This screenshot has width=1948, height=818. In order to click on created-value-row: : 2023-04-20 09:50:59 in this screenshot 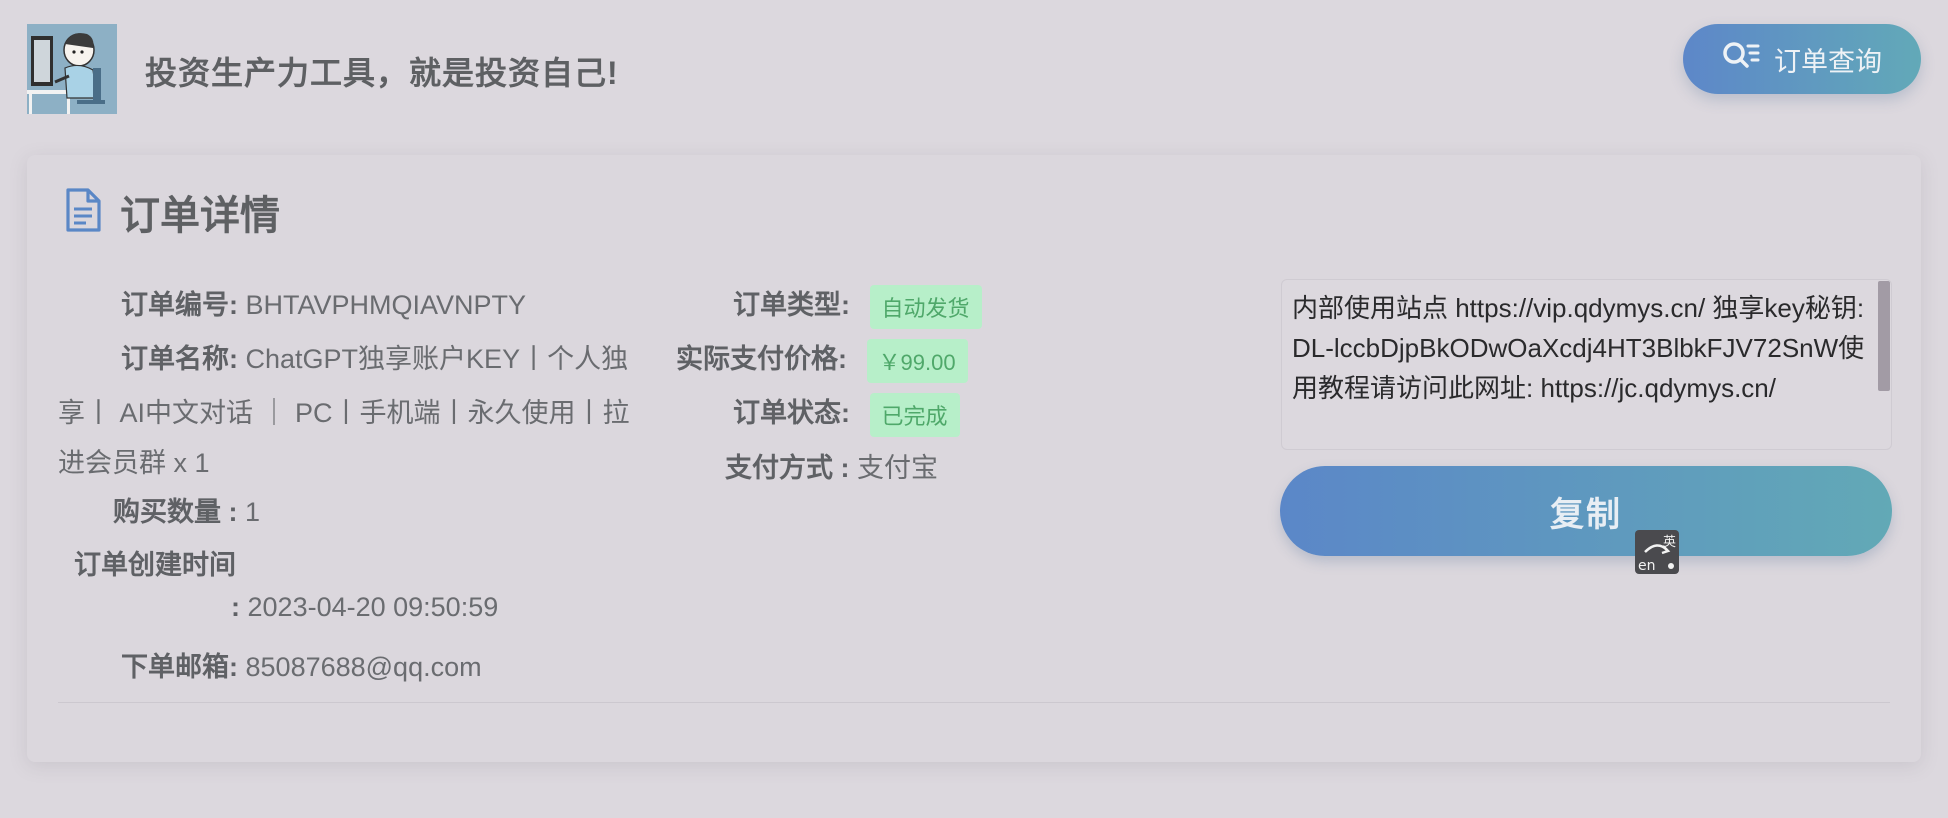, I will do `click(364, 607)`.